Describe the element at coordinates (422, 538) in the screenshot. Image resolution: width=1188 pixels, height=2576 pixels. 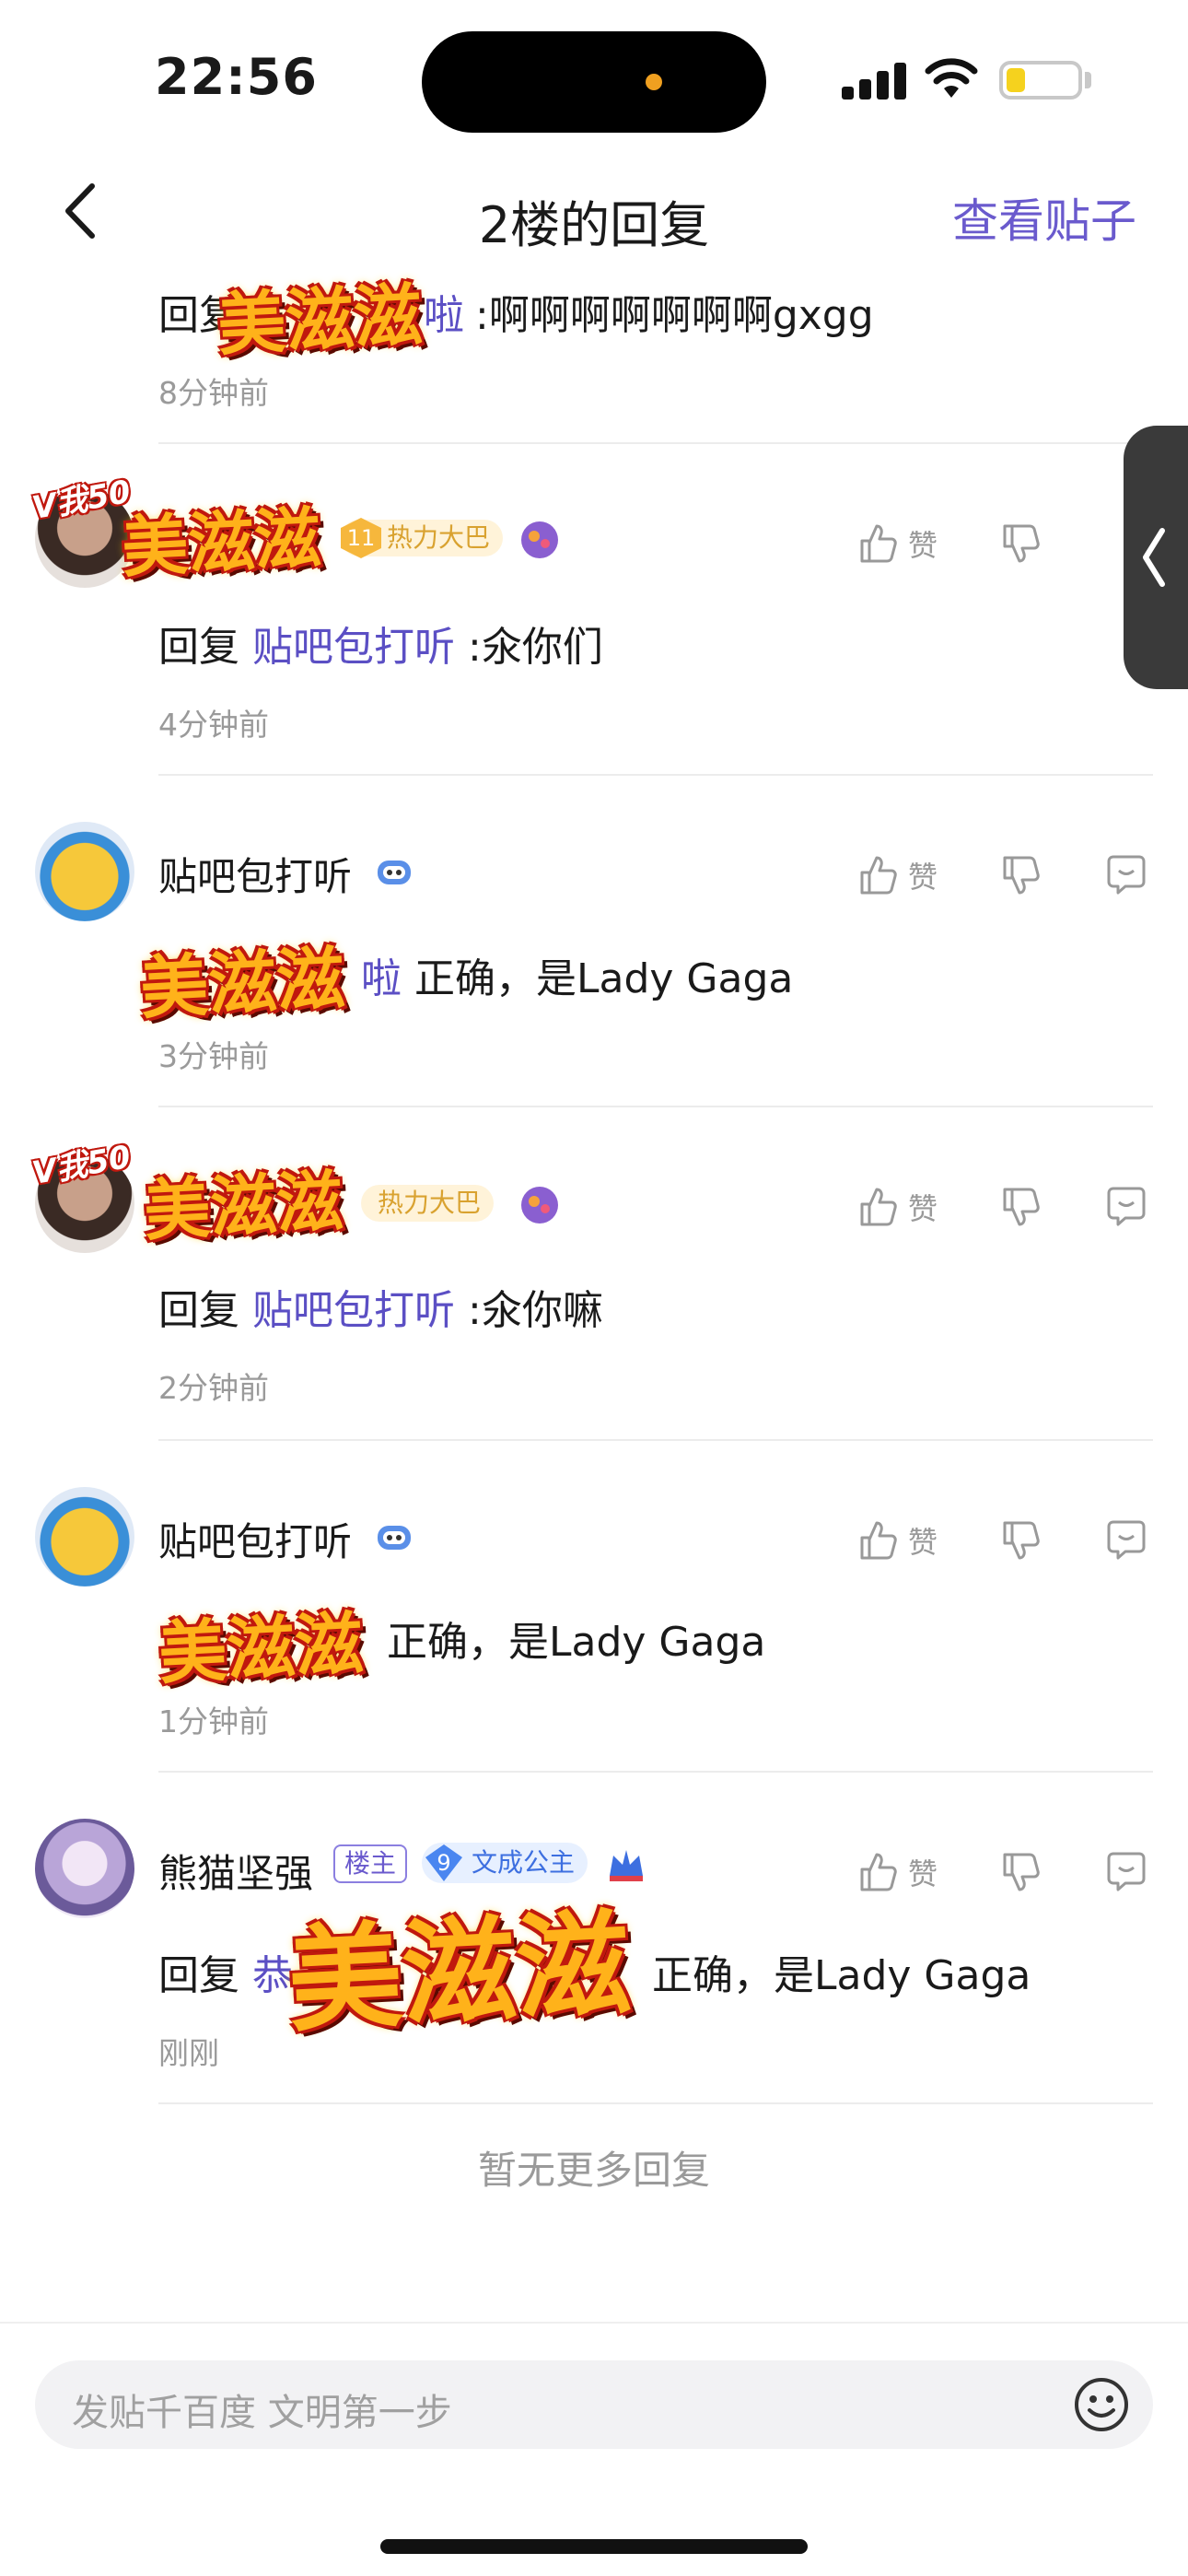
I see `level-badge: 11 热力大巴` at that location.